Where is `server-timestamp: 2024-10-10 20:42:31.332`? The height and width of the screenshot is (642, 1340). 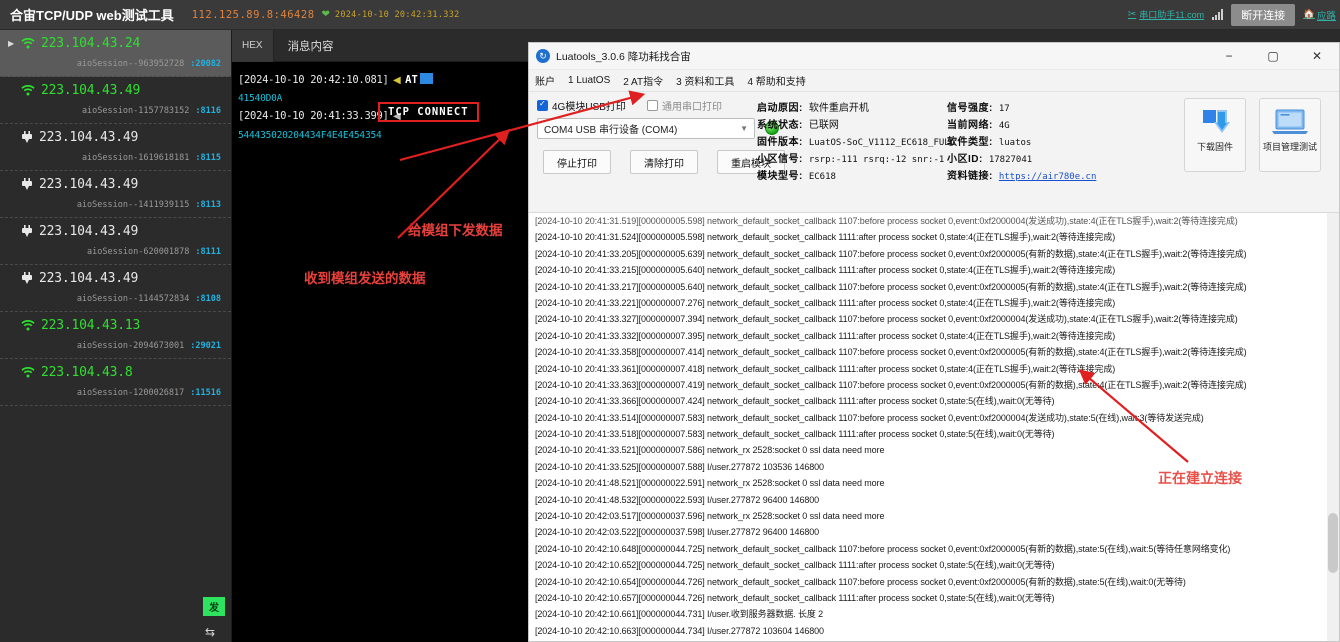 server-timestamp: 2024-10-10 20:42:31.332 is located at coordinates (397, 14).